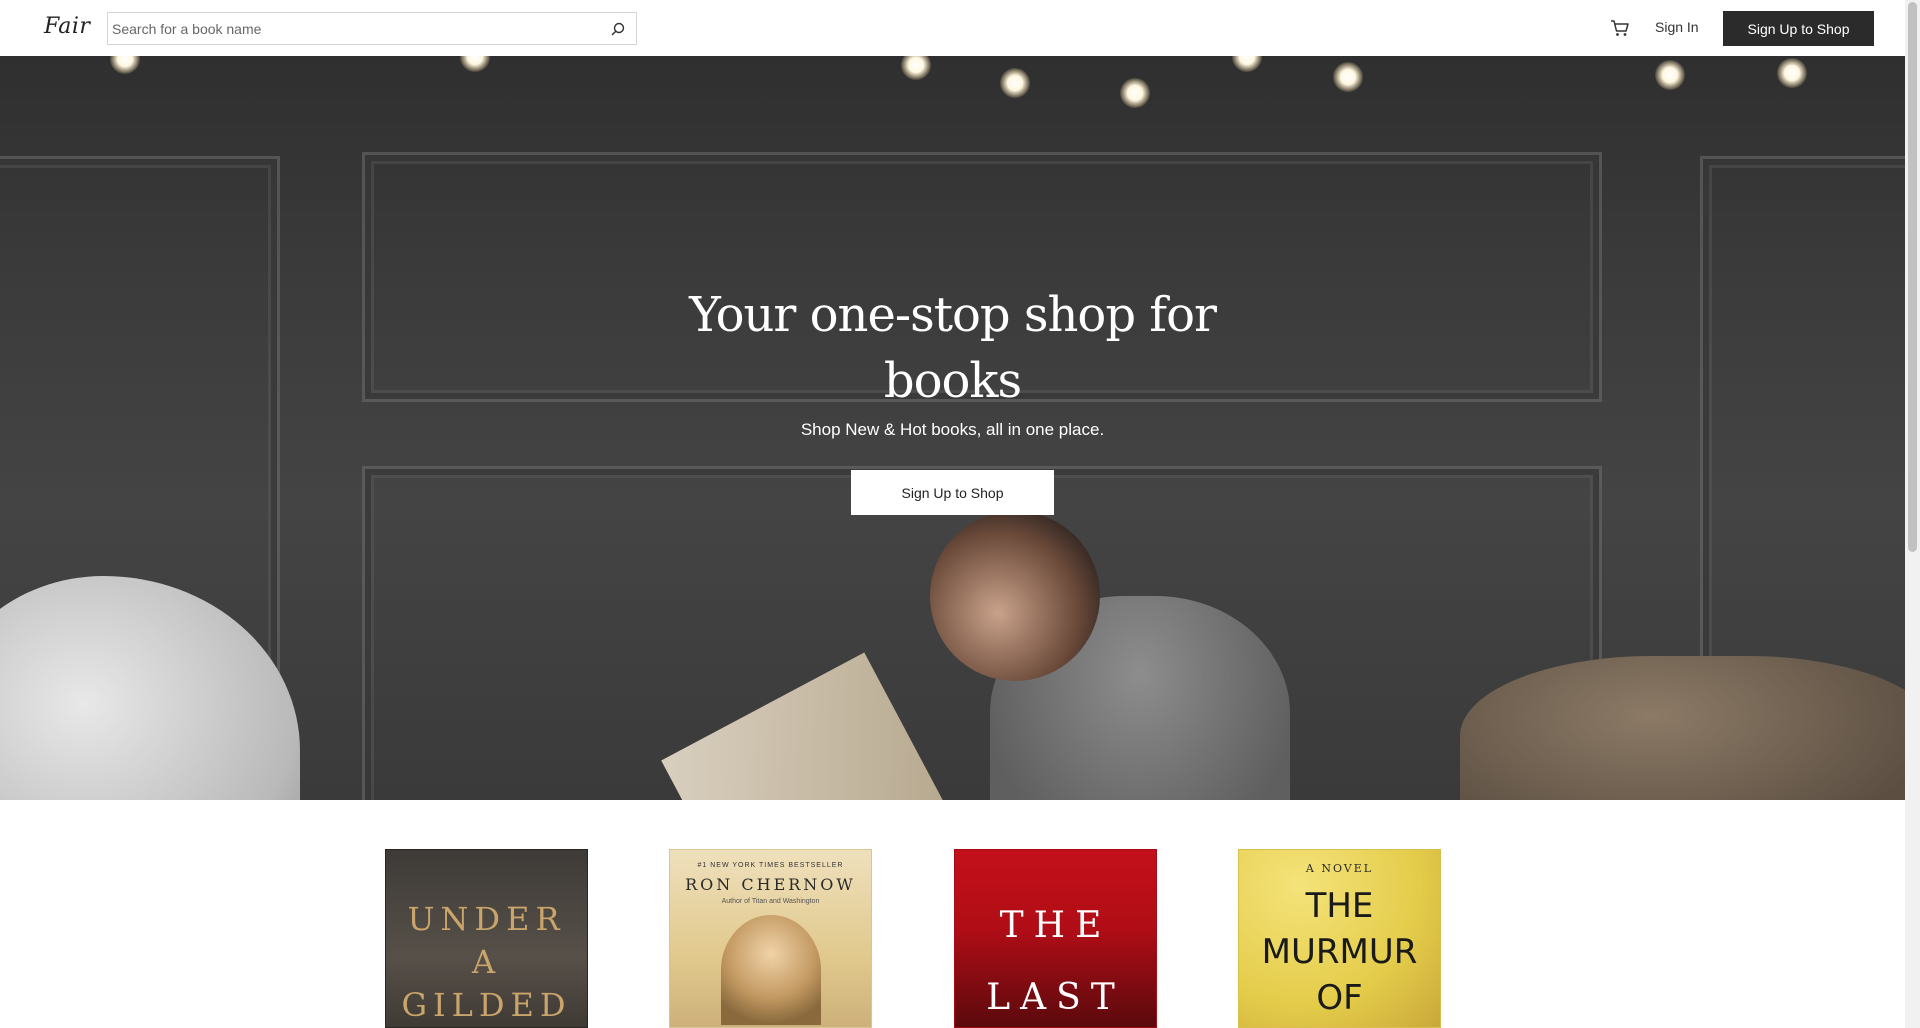 Image resolution: width=1920 pixels, height=1028 pixels. I want to click on sign-up-button: Sign Up to Shop, so click(1798, 28).